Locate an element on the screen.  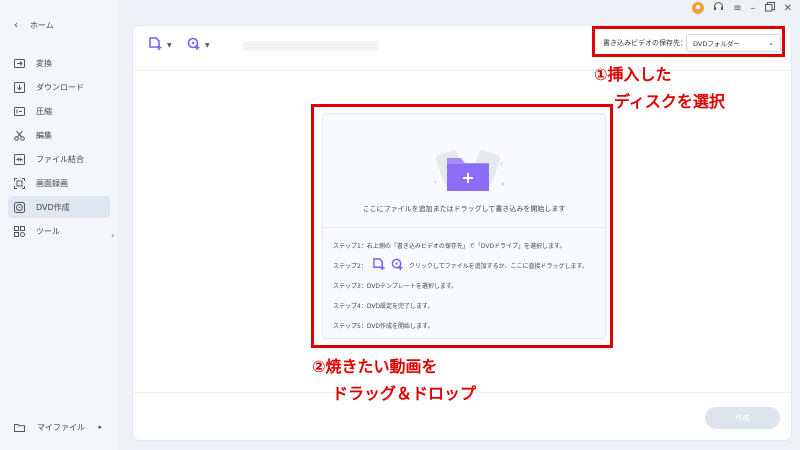
sidebar-item-merge: ファイル結合 is located at coordinates (59, 159).